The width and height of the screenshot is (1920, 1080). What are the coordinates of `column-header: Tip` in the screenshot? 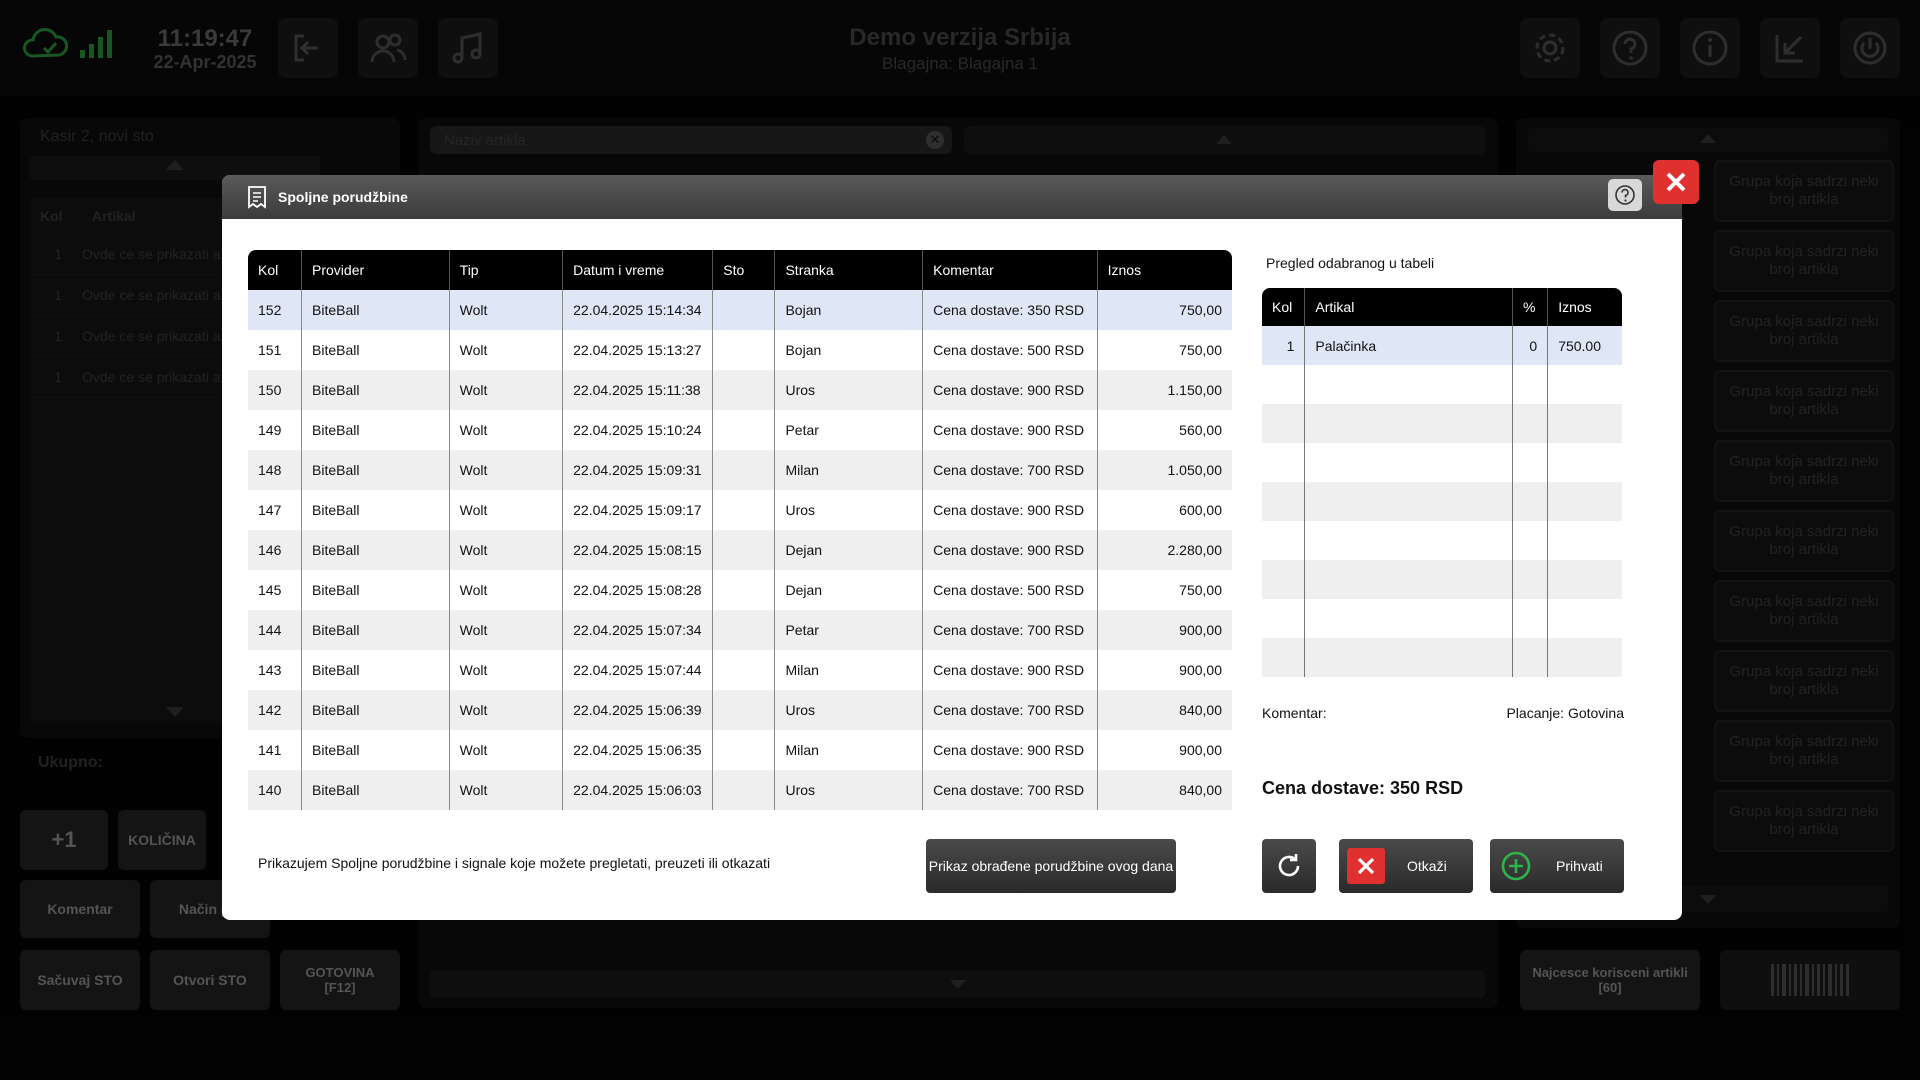 It's located at (506, 270).